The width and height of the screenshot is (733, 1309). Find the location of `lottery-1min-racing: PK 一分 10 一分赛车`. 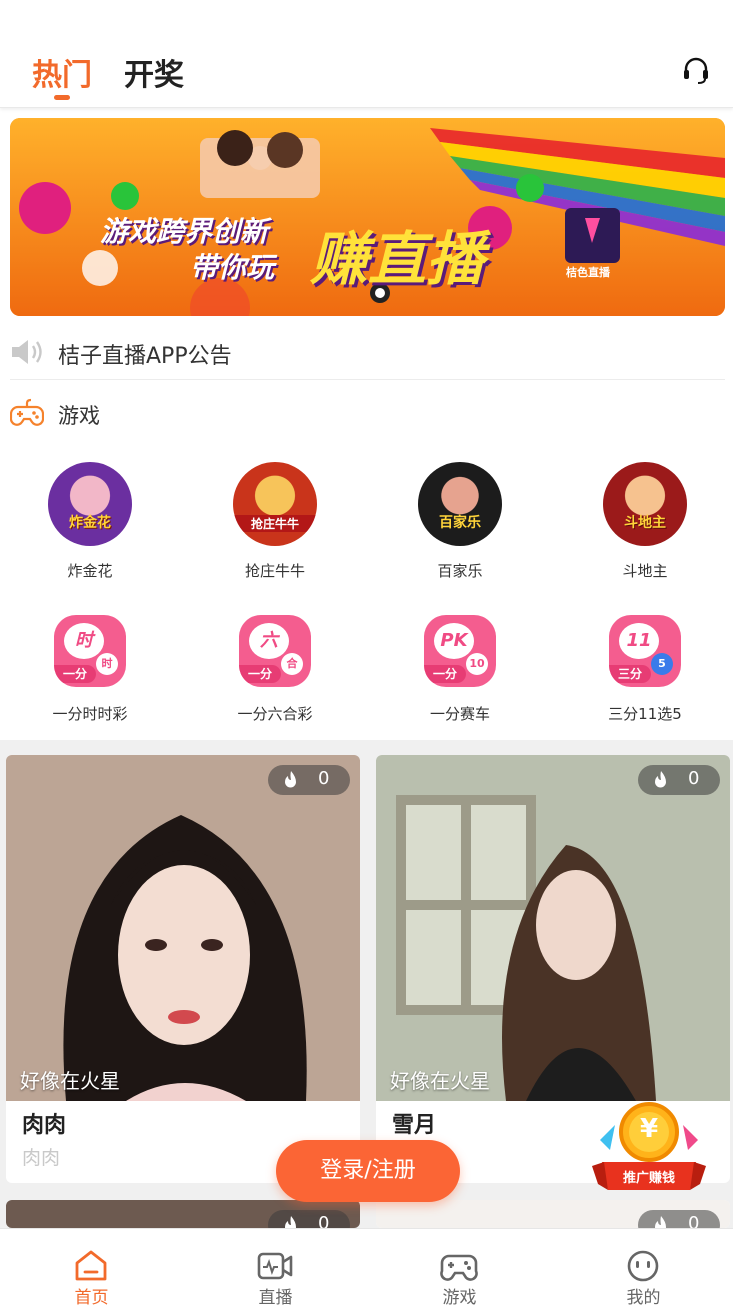

lottery-1min-racing: PK 一分 10 一分赛车 is located at coordinates (460, 669).